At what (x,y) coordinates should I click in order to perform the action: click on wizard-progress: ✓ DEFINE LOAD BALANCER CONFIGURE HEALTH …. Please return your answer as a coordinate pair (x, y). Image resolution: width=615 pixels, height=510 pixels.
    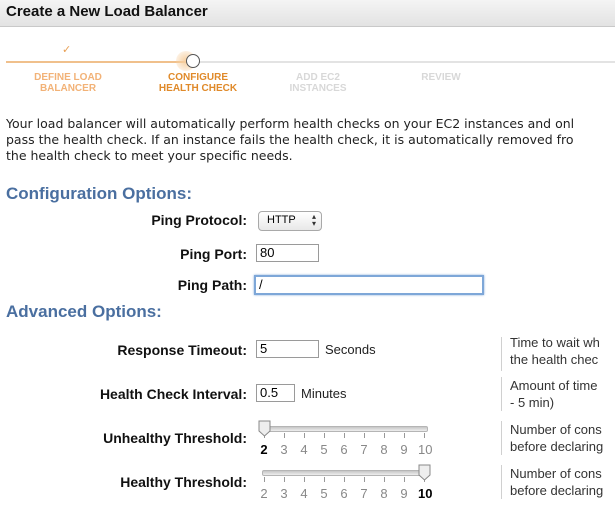
    Looking at the image, I should click on (307, 68).